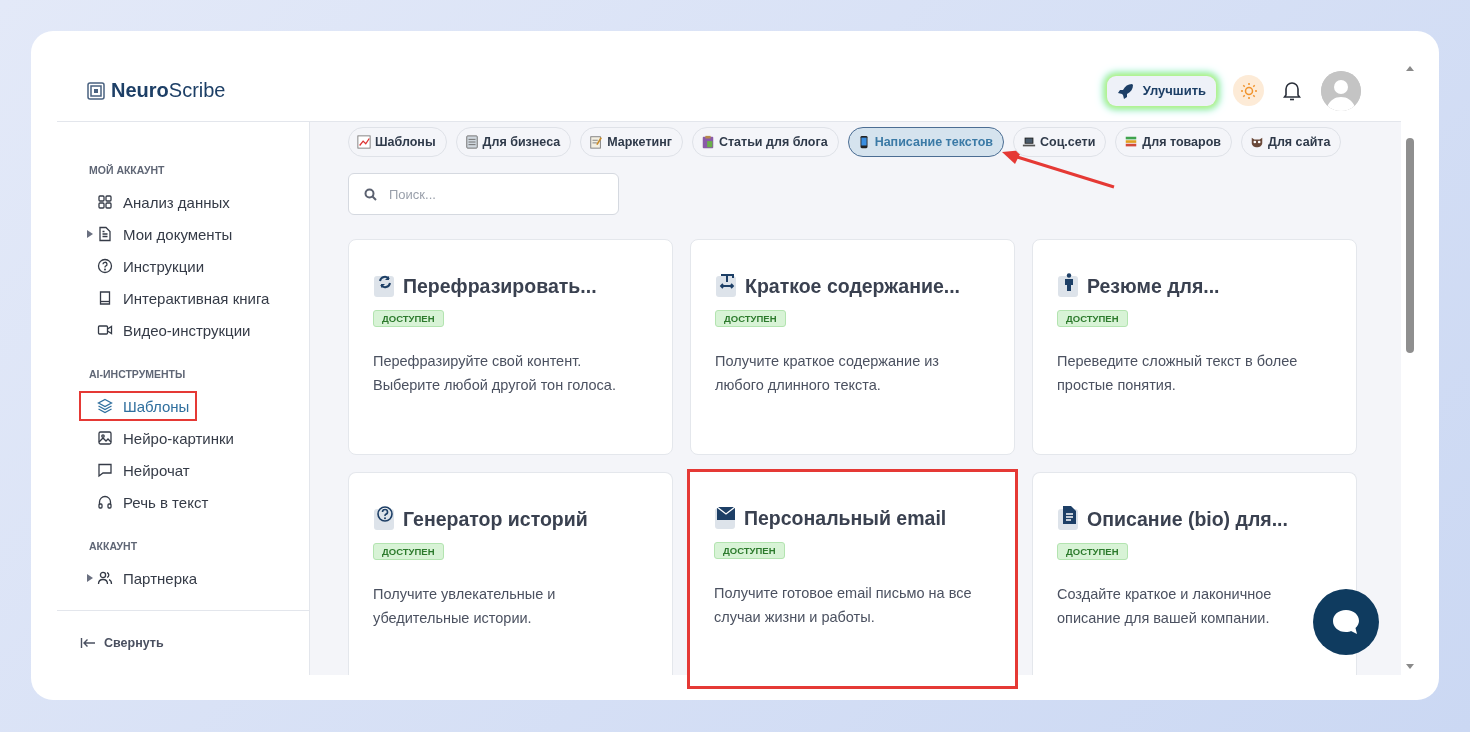 The width and height of the screenshot is (1470, 732). I want to click on card-description: Получите увлекательные и убедительные истории., so click(465, 606).